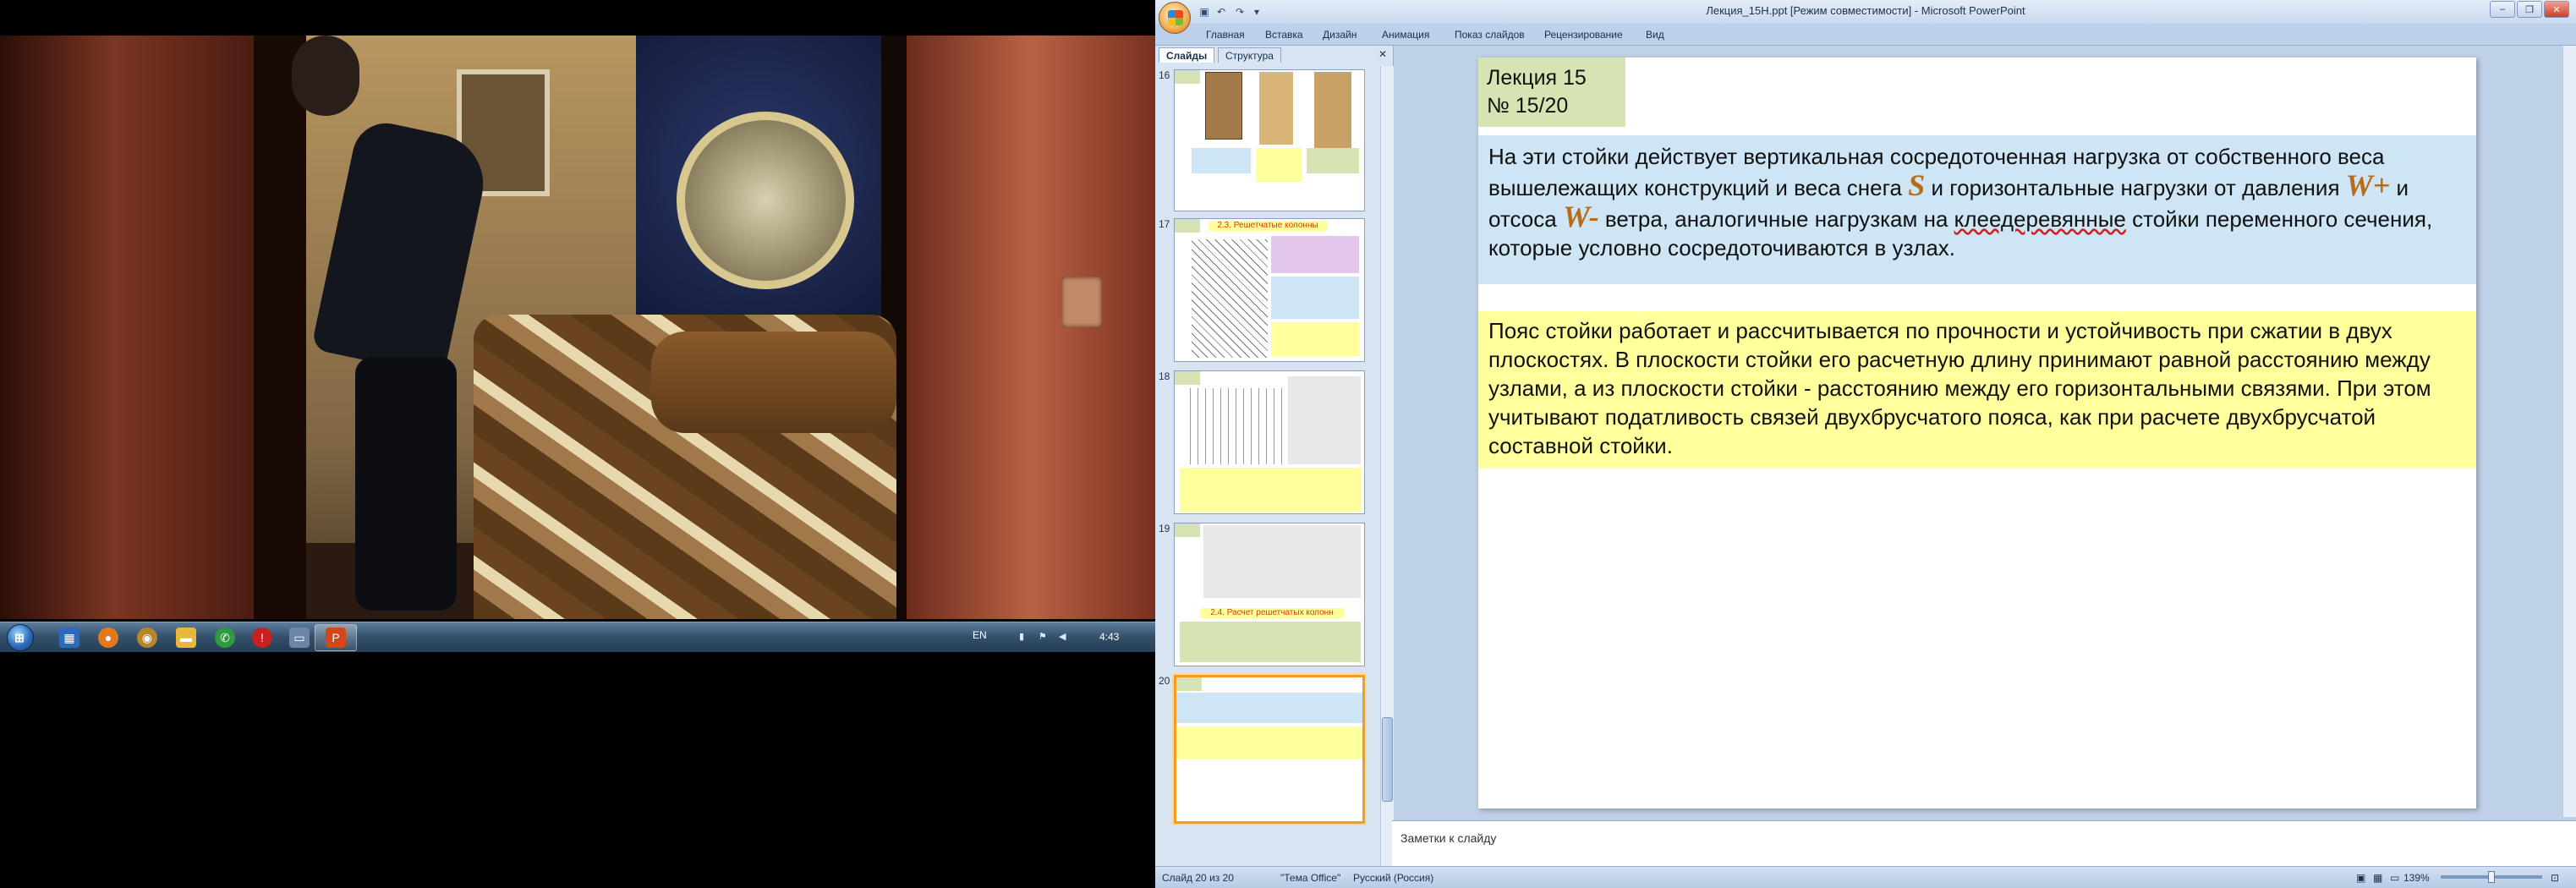 This screenshot has width=2576, height=888. I want to click on close-panel-icon: ✕, so click(1382, 54).